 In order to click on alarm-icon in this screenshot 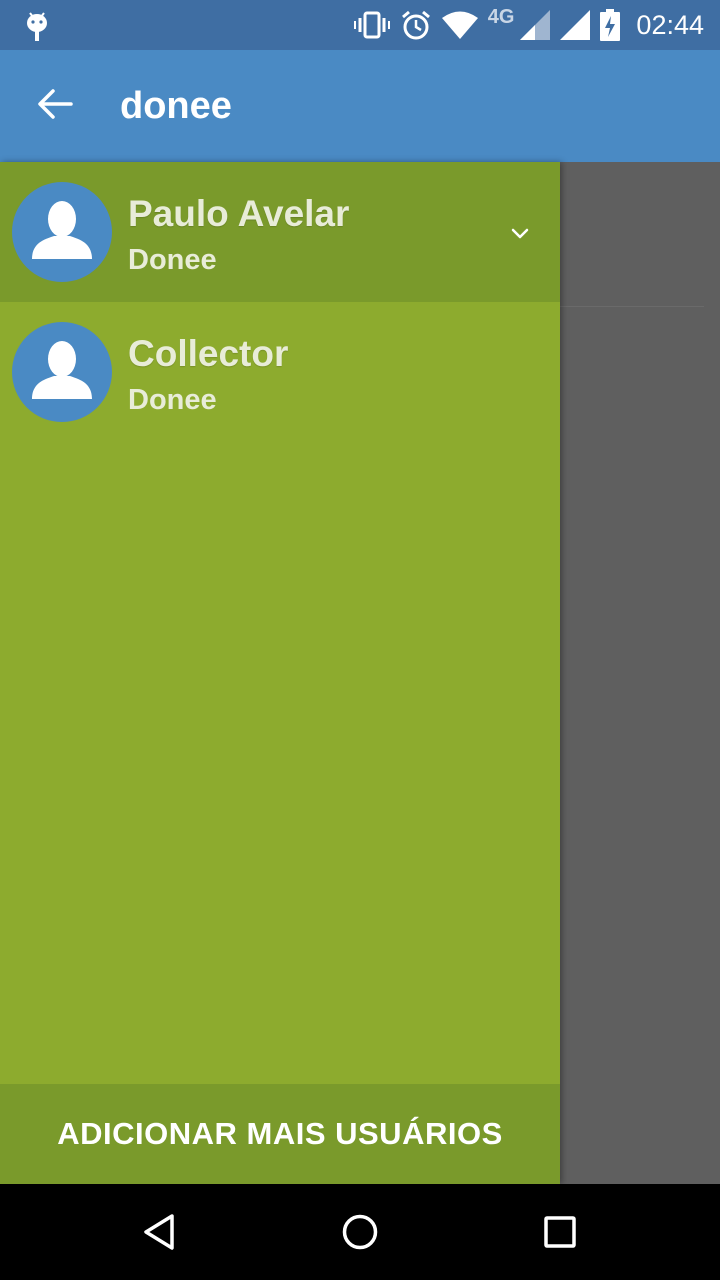, I will do `click(416, 25)`.